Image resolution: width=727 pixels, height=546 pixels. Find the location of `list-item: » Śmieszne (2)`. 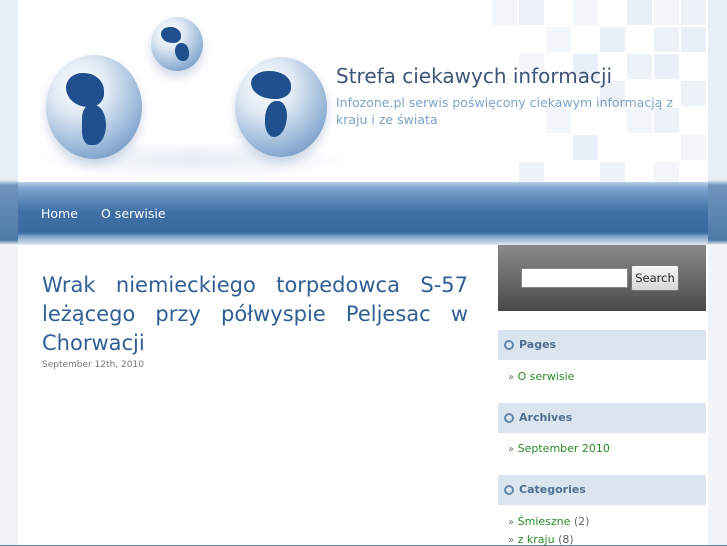

list-item: » Śmieszne (2) is located at coordinates (548, 521).